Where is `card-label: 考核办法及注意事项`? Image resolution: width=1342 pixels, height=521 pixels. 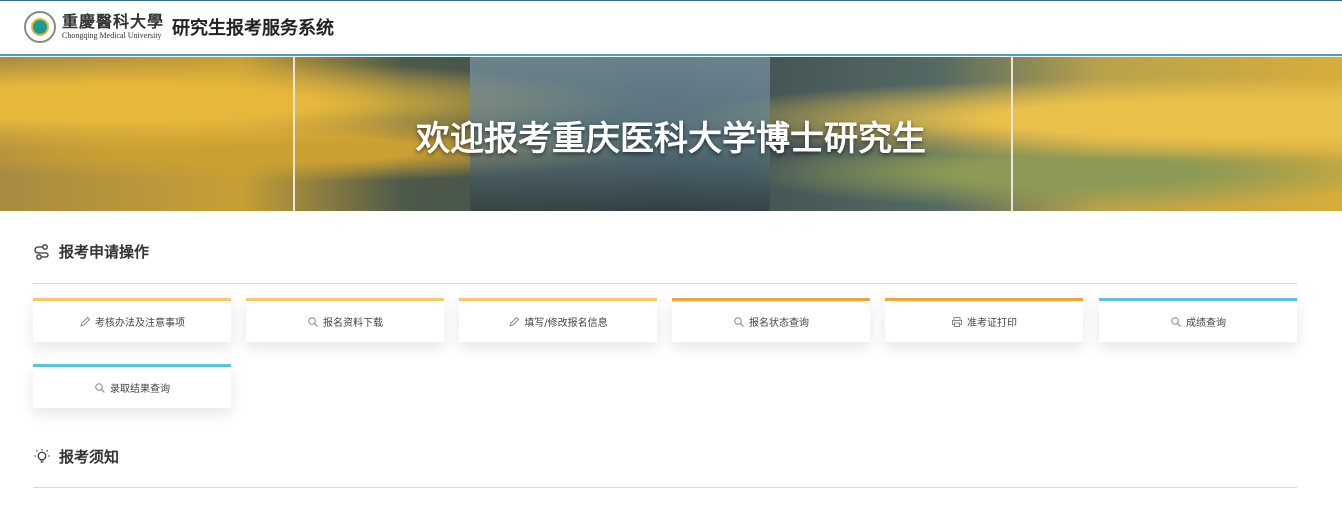 card-label: 考核办法及注意事项 is located at coordinates (140, 323).